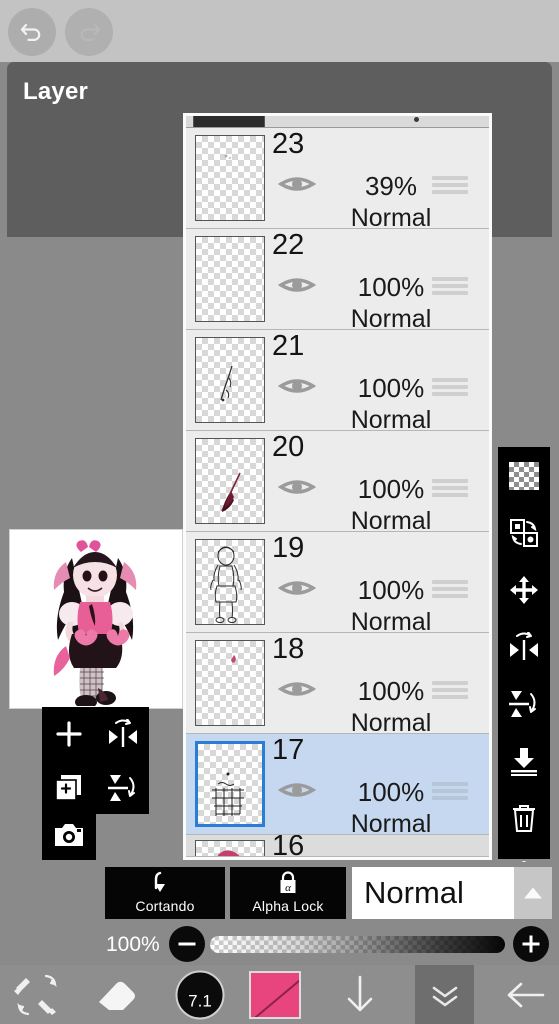 This screenshot has width=559, height=1024. I want to click on blend-mode-value: Normal, so click(414, 892).